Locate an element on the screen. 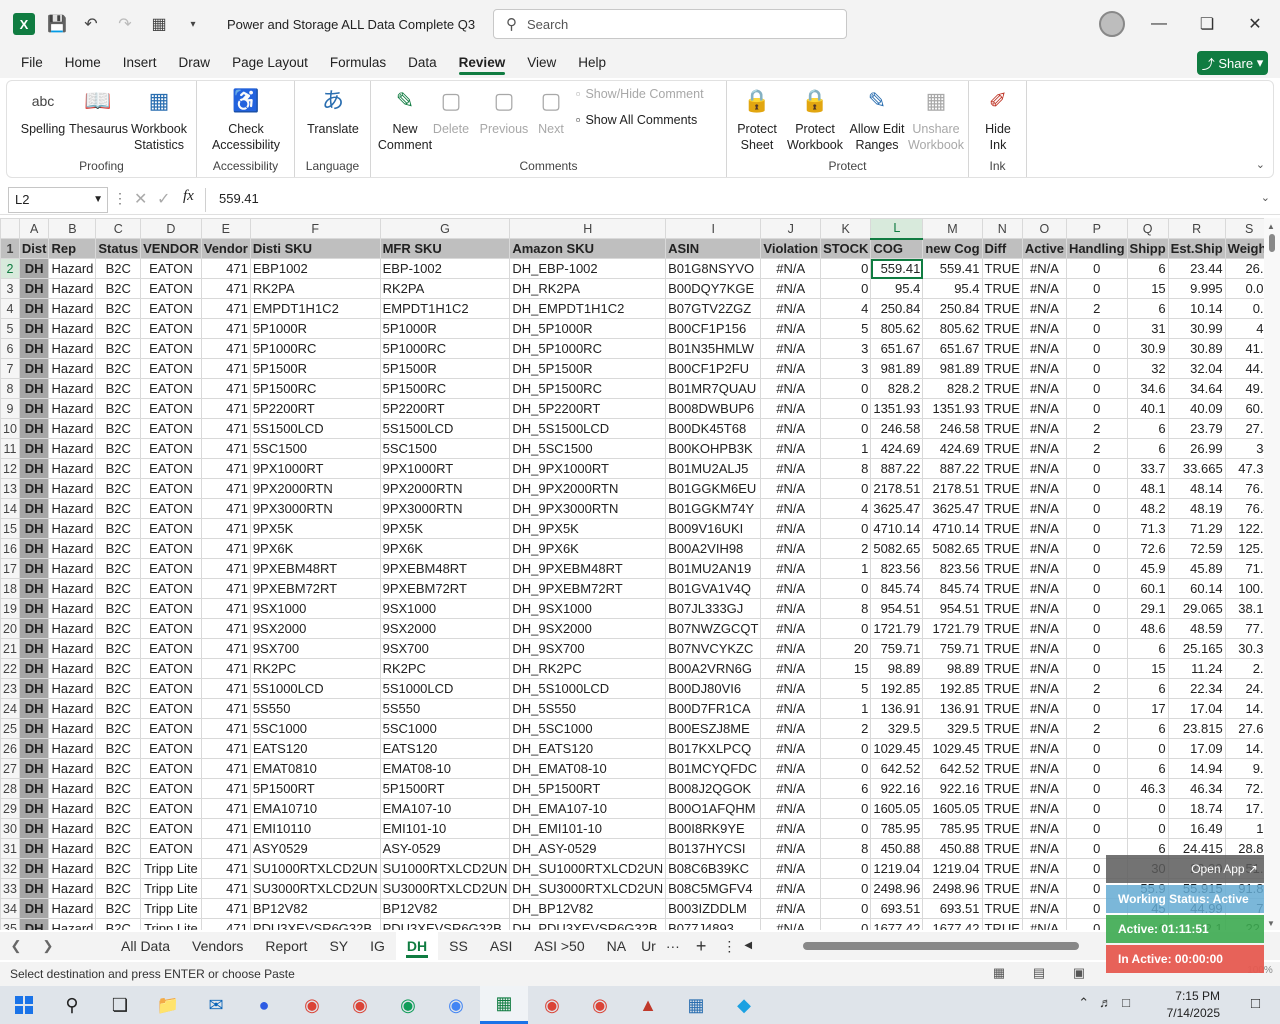  table-cell: DH_5P1500RT is located at coordinates (588, 788).